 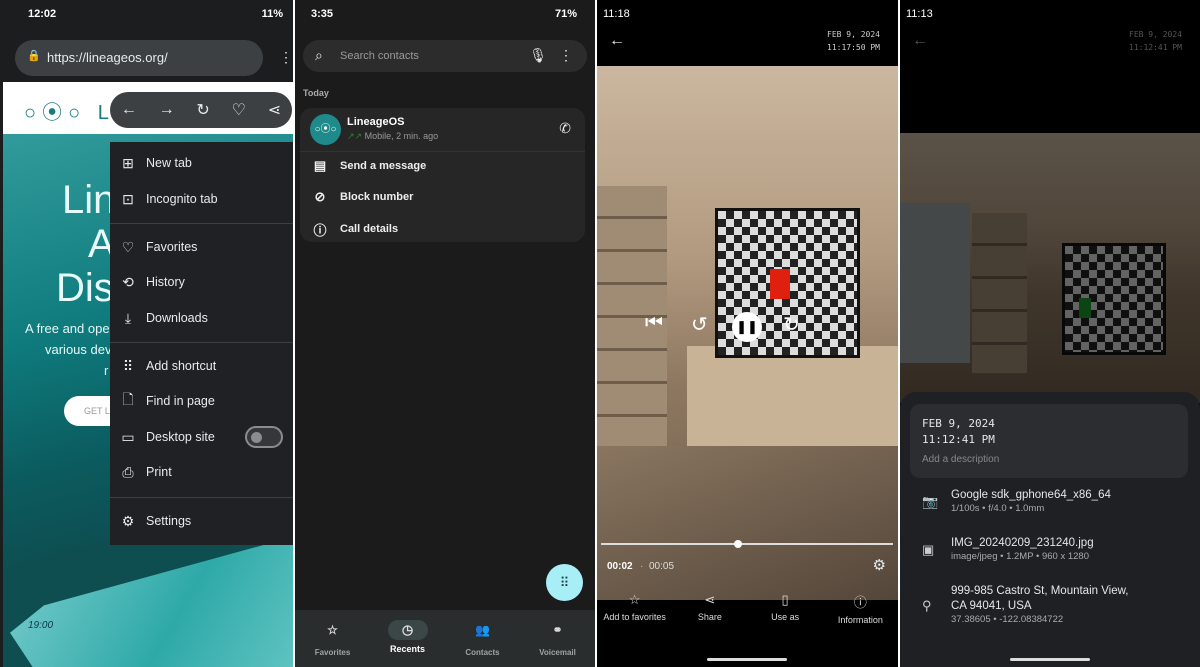 I want to click on phone-icon: ✆, so click(x=565, y=128).